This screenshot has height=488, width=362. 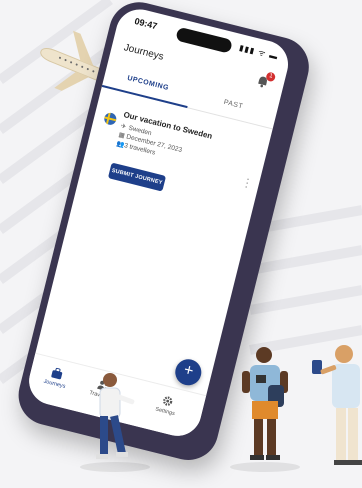 I want to click on tab-past: PAST, so click(x=233, y=105).